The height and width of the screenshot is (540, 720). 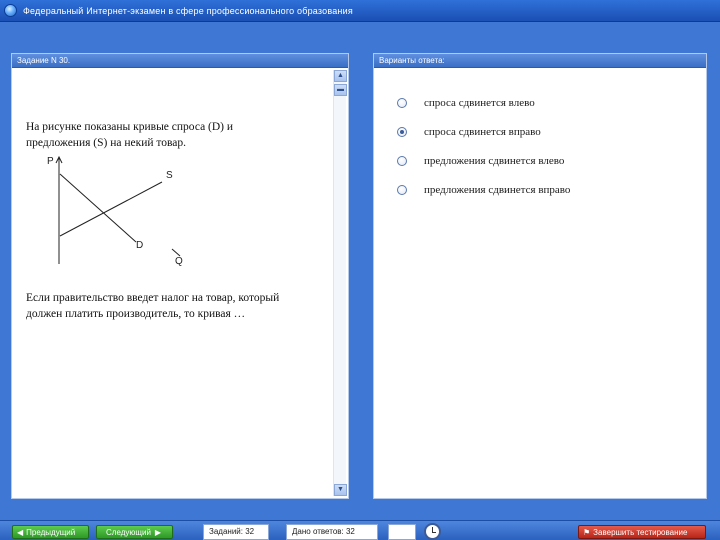 I want to click on demand-curve-label: D, so click(x=140, y=245).